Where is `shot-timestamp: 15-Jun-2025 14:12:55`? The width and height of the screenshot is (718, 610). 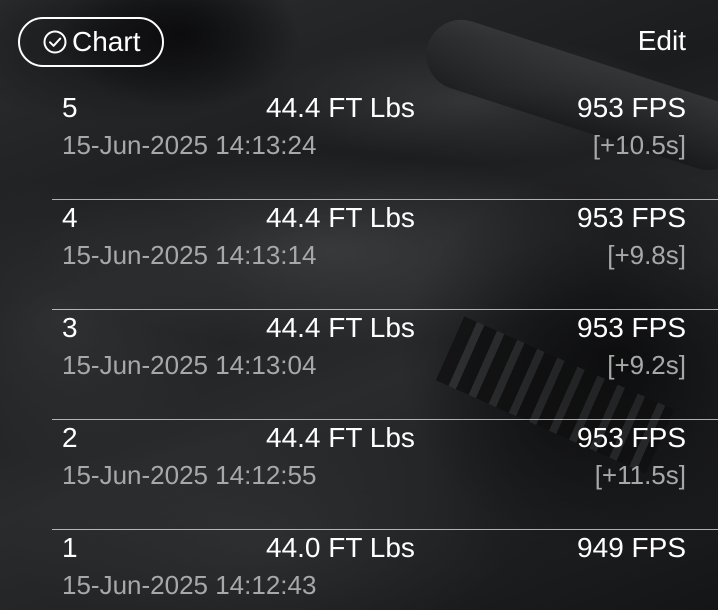
shot-timestamp: 15-Jun-2025 14:12:55 is located at coordinates (189, 475).